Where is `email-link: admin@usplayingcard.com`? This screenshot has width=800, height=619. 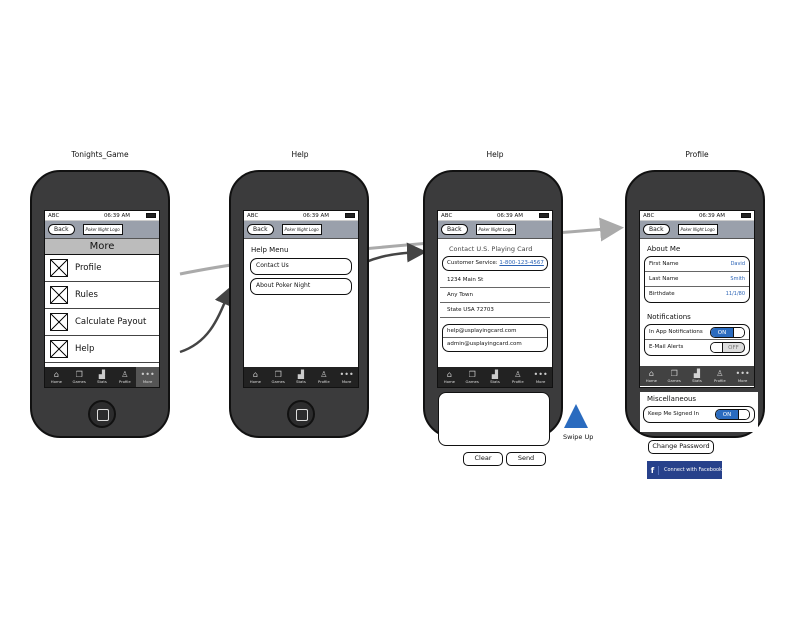 email-link: admin@usplayingcard.com is located at coordinates (495, 344).